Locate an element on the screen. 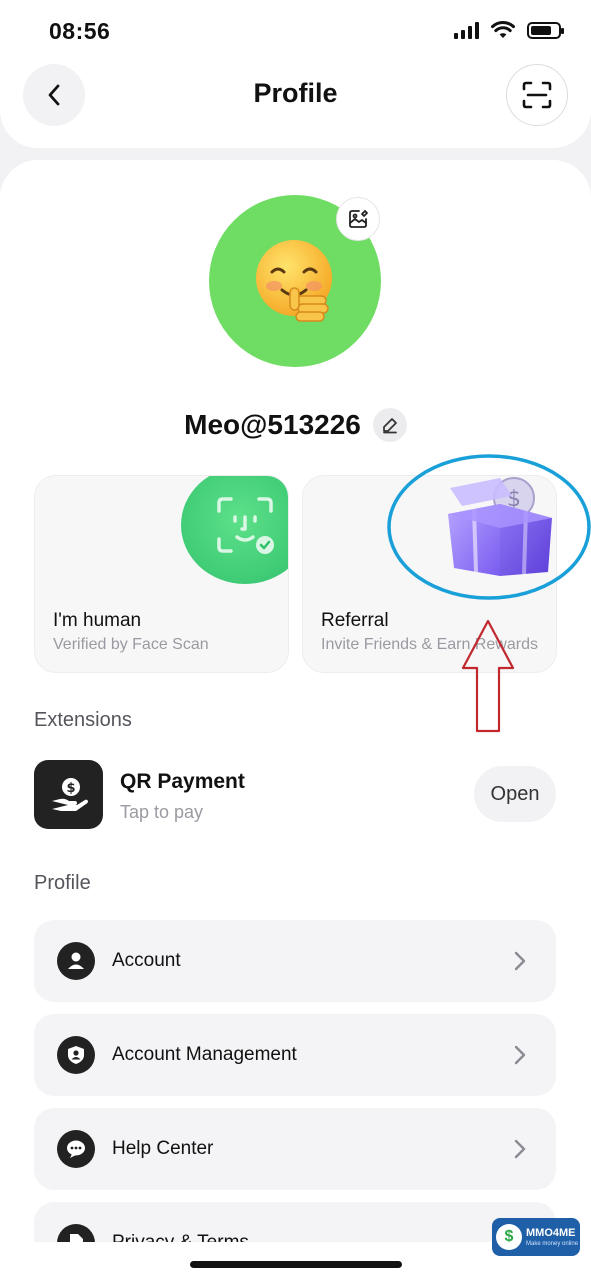 The image size is (591, 1280). up-arrow-annotation is located at coordinates (488, 676).